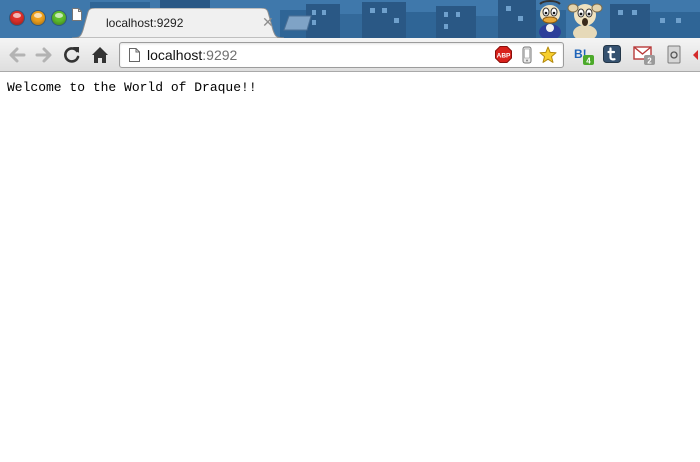 This screenshot has height=462, width=700. What do you see at coordinates (674, 55) in the screenshot?
I see `page-capture-icon` at bounding box center [674, 55].